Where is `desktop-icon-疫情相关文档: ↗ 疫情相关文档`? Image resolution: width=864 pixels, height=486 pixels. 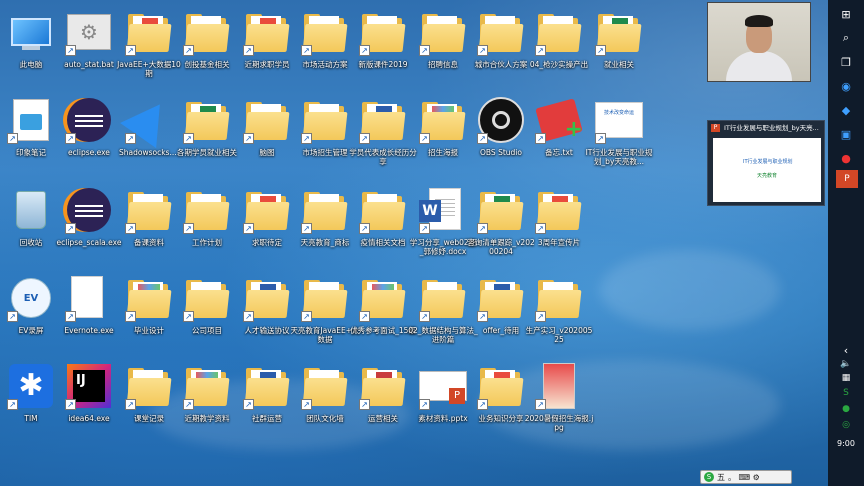 desktop-icon-疫情相关文档: ↗ 疫情相关文档 is located at coordinates (383, 230).